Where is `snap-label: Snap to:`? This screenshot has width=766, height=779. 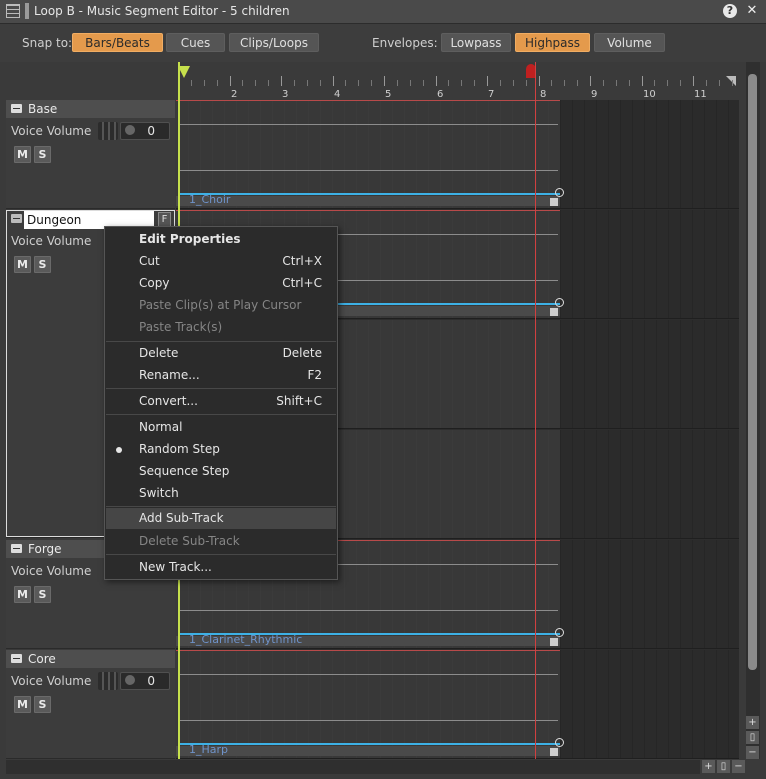 snap-label: Snap to: is located at coordinates (47, 43).